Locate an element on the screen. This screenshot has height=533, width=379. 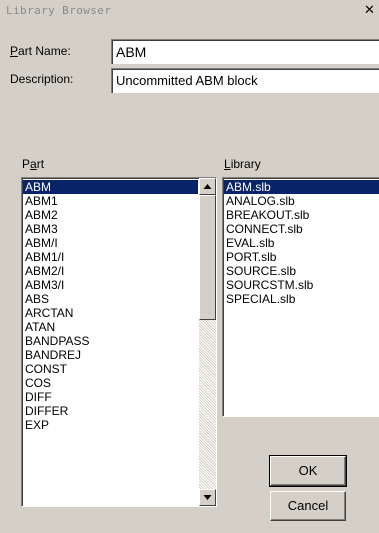
part-list-item: ABM is located at coordinates (110, 187).